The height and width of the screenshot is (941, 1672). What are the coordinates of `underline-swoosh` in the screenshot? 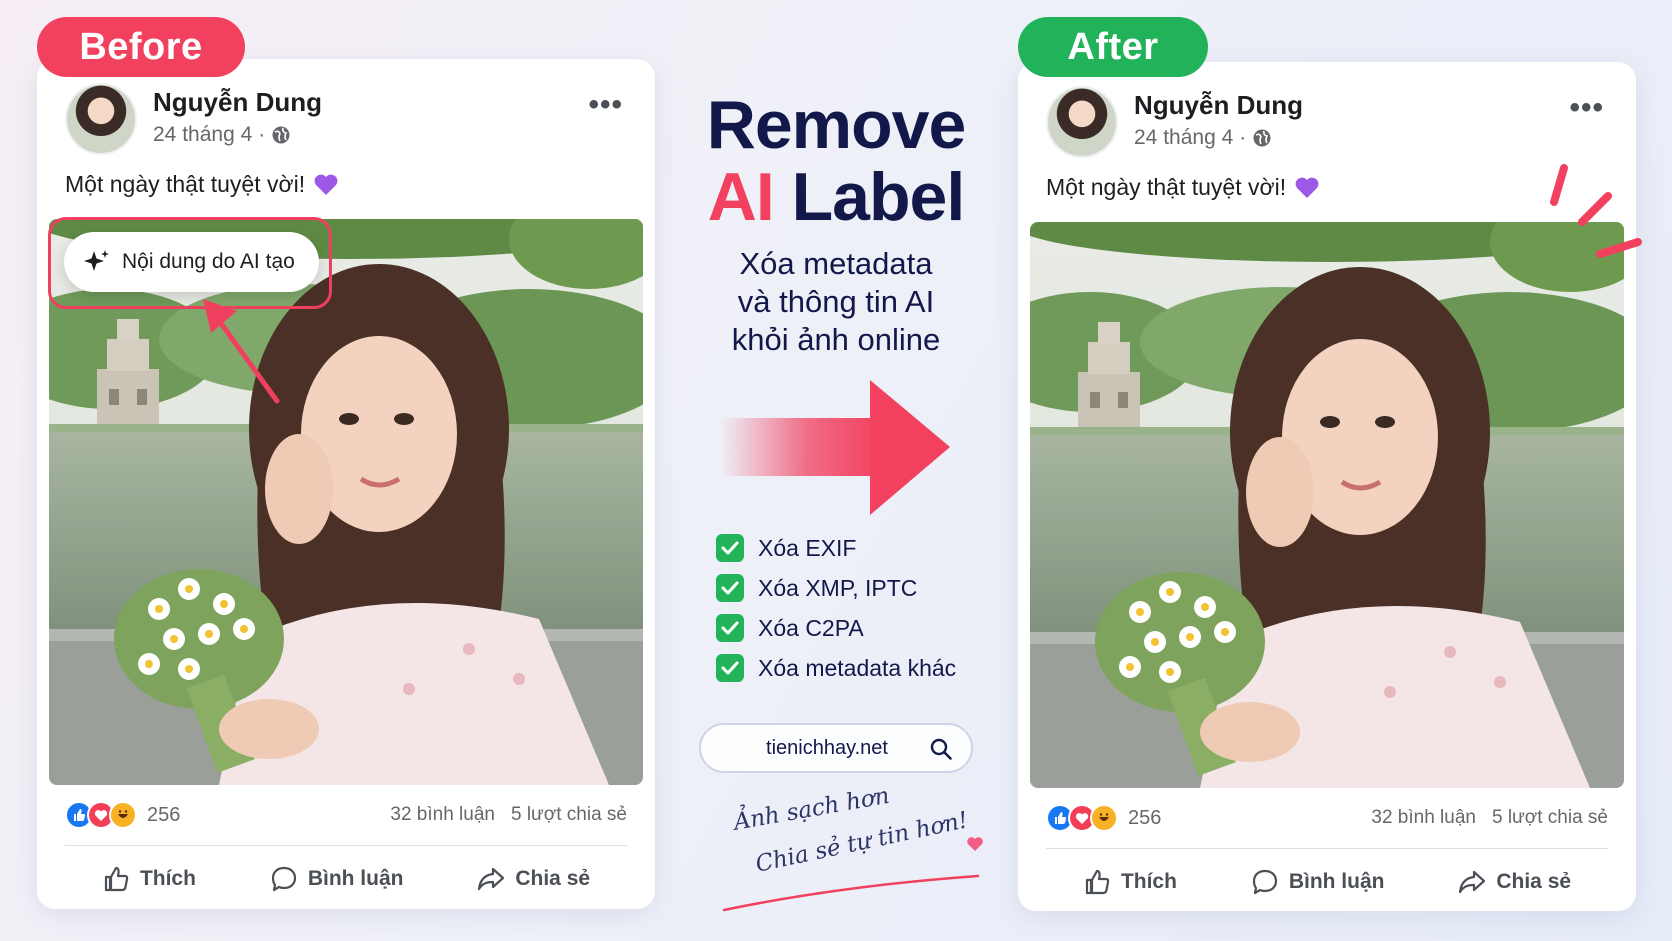 It's located at (851, 893).